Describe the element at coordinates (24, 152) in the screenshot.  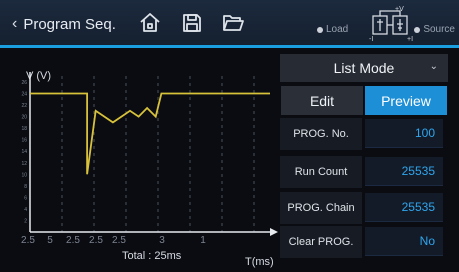
I see `y-tick-label: 14` at that location.